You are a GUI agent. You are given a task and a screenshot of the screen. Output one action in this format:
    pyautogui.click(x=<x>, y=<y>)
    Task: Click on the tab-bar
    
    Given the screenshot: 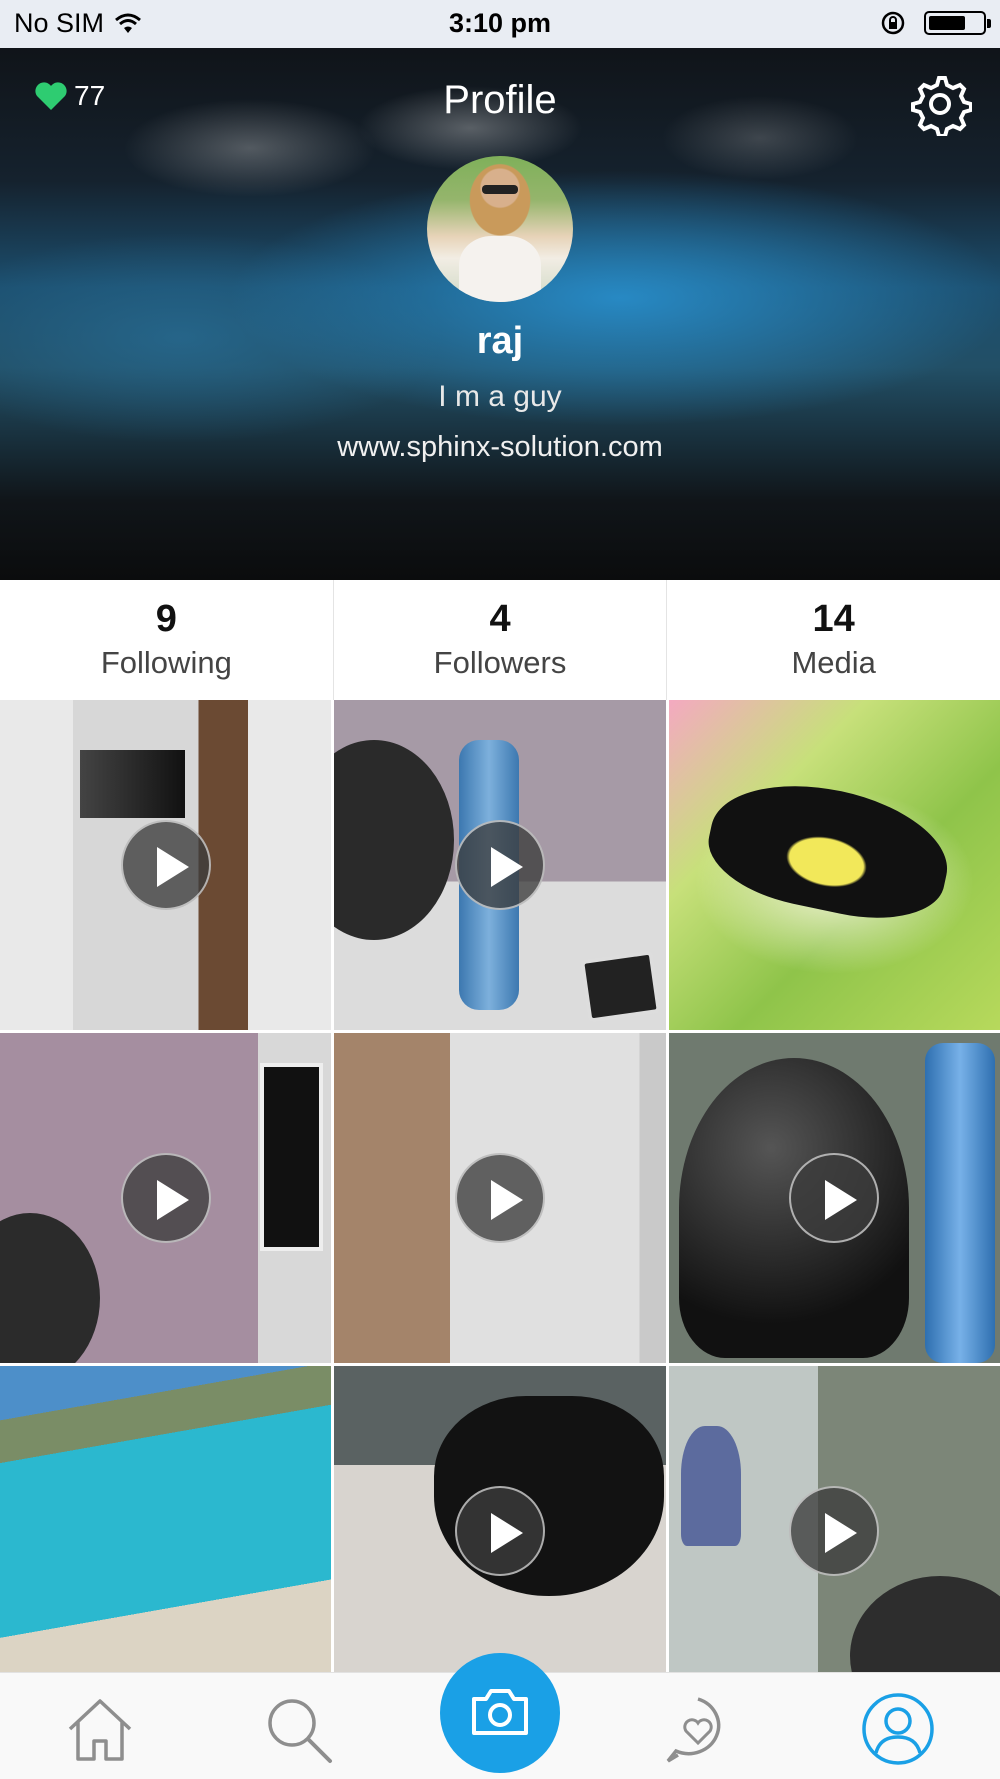 What is the action you would take?
    pyautogui.click(x=500, y=1716)
    